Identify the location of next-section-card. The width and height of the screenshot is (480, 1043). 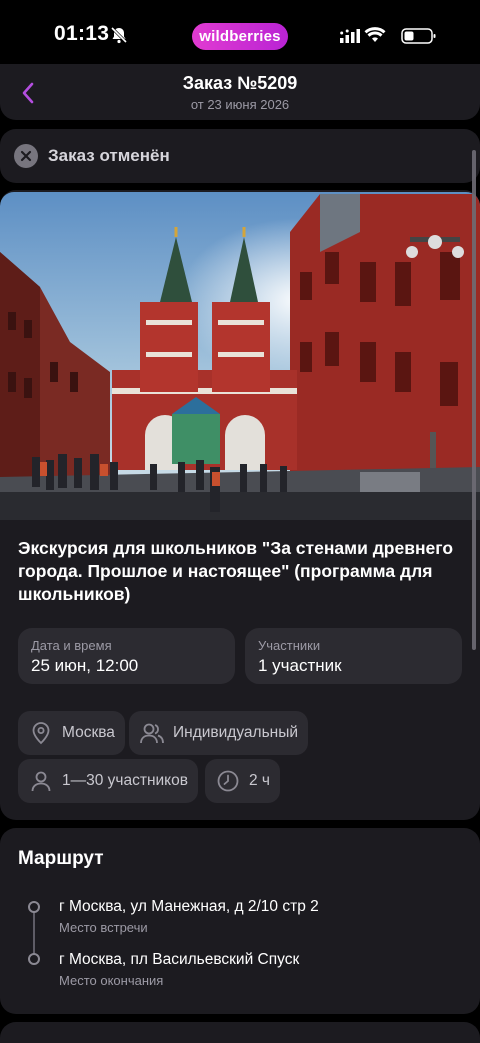
(240, 1032).